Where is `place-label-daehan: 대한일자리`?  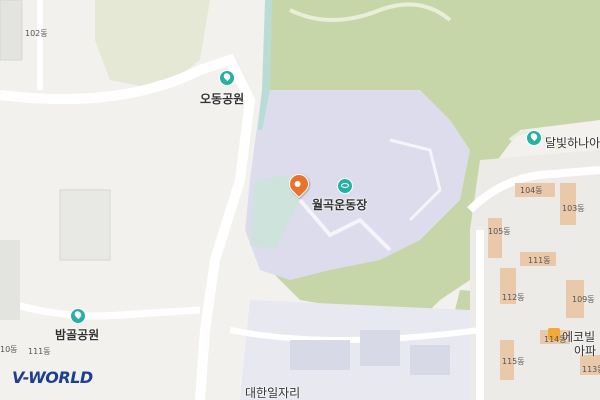
place-label-daehan: 대한일자리 is located at coordinates (272, 392).